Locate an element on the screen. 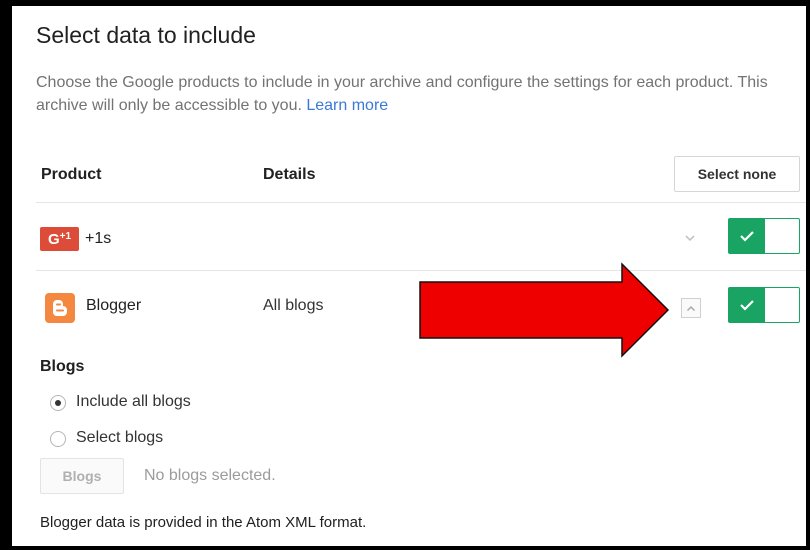  product-name: Blogger is located at coordinates (114, 305).